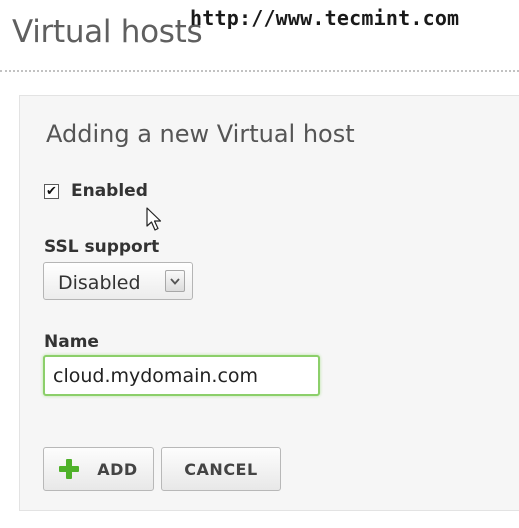 The width and height of the screenshot is (519, 528). What do you see at coordinates (69, 469) in the screenshot?
I see `plus-icon` at bounding box center [69, 469].